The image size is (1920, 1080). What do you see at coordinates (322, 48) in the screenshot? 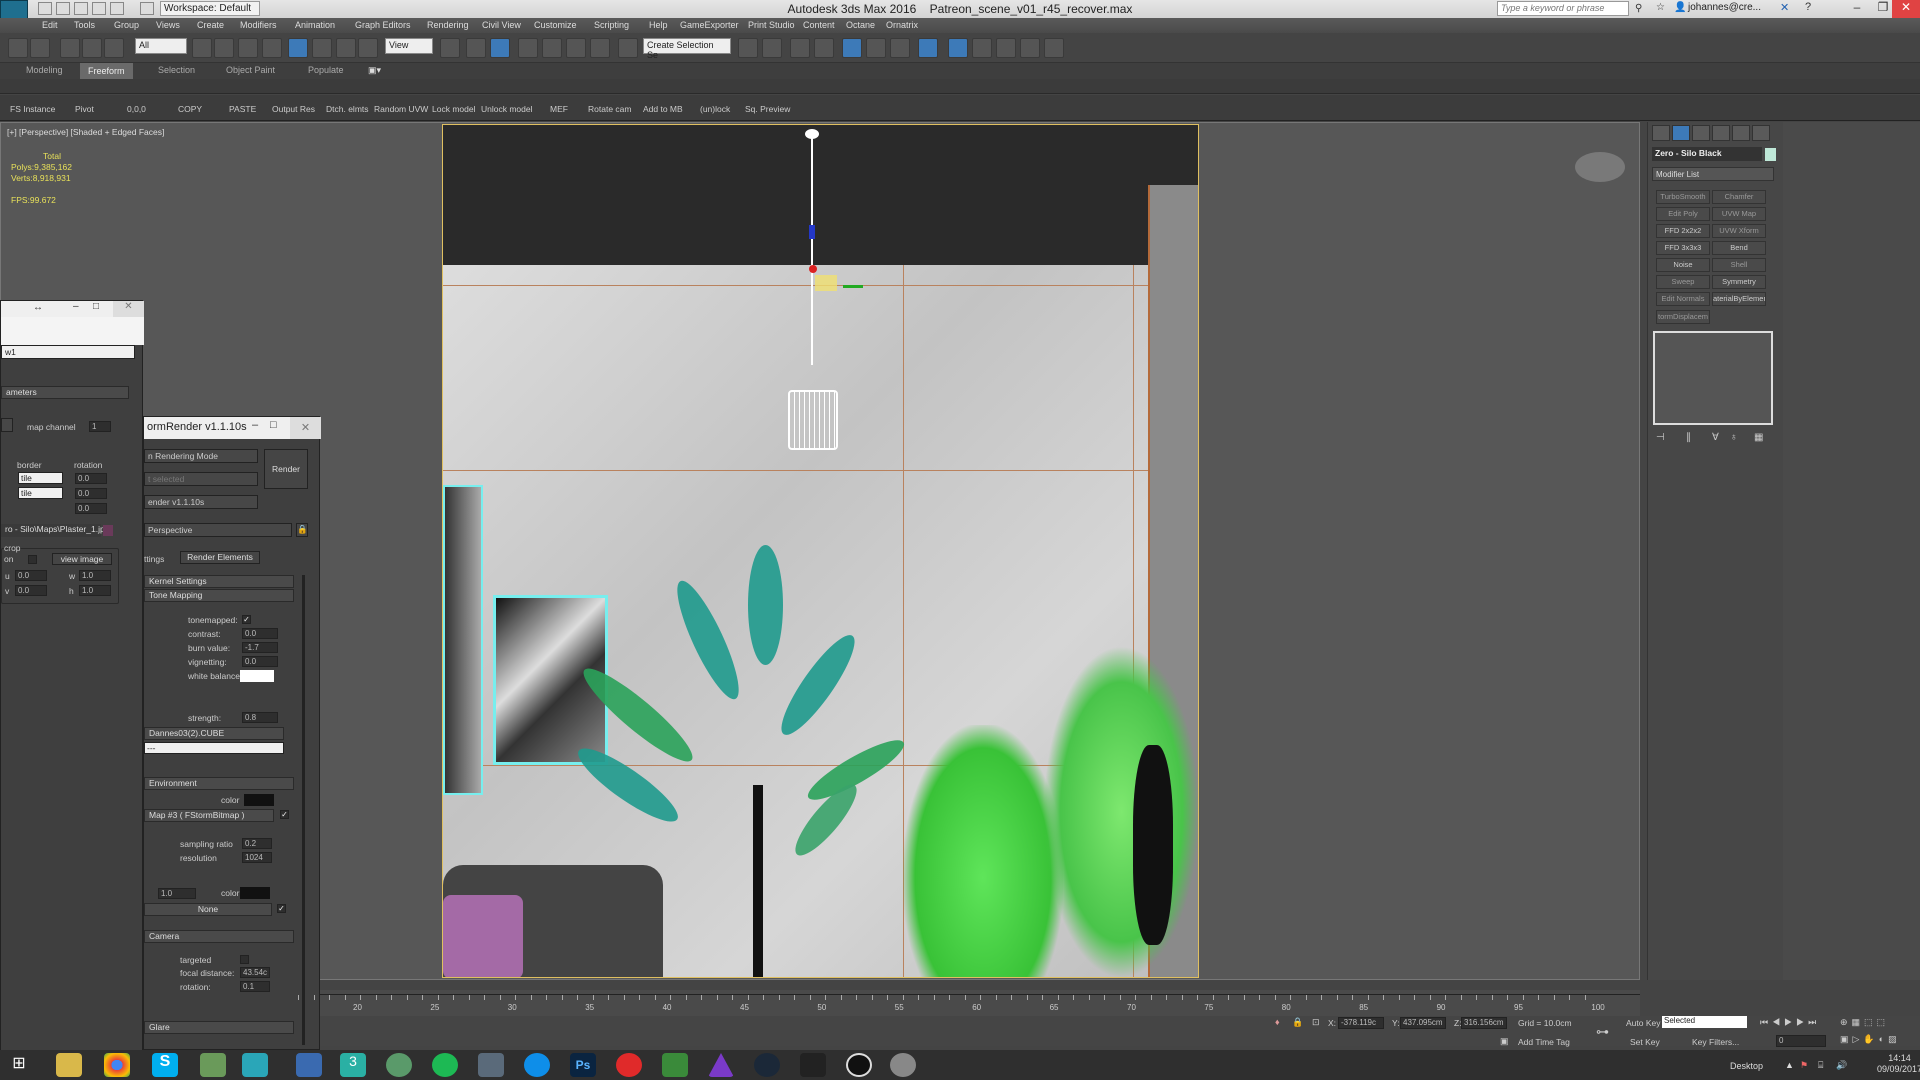
I see `rotate-icon` at bounding box center [322, 48].